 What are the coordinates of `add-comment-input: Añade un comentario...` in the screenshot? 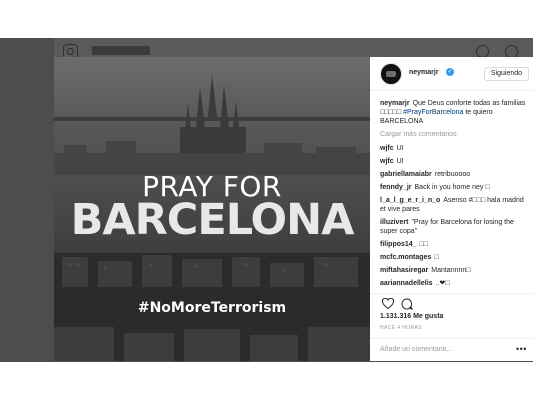 It's located at (440, 350).